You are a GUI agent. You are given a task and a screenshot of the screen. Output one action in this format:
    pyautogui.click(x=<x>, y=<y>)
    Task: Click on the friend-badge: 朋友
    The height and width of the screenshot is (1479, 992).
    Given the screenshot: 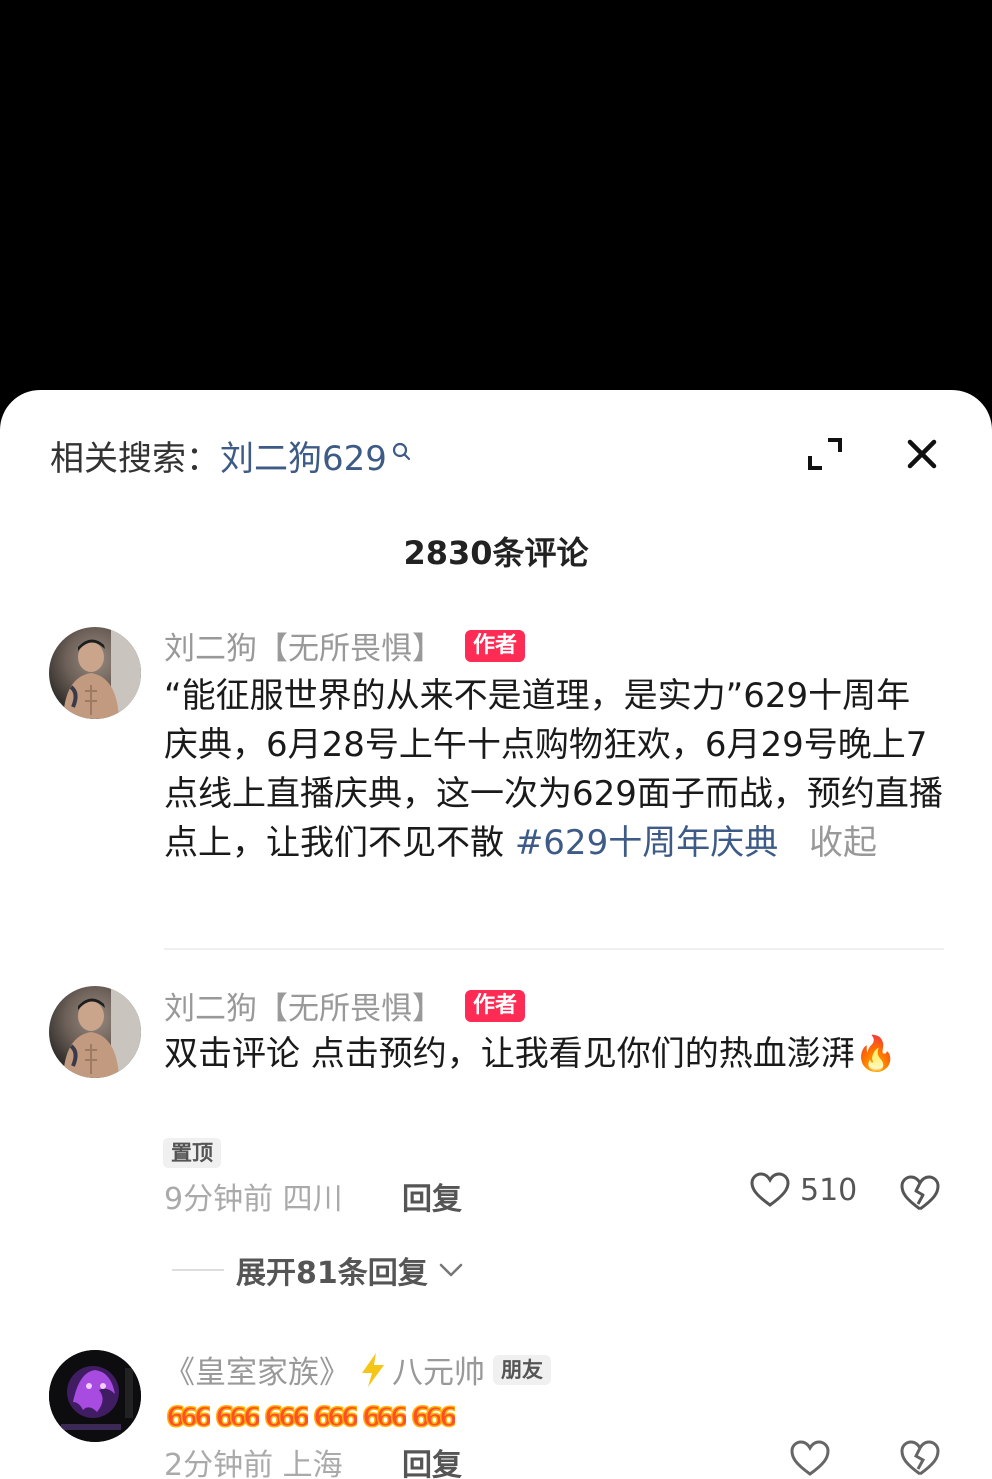 What is the action you would take?
    pyautogui.click(x=522, y=1369)
    